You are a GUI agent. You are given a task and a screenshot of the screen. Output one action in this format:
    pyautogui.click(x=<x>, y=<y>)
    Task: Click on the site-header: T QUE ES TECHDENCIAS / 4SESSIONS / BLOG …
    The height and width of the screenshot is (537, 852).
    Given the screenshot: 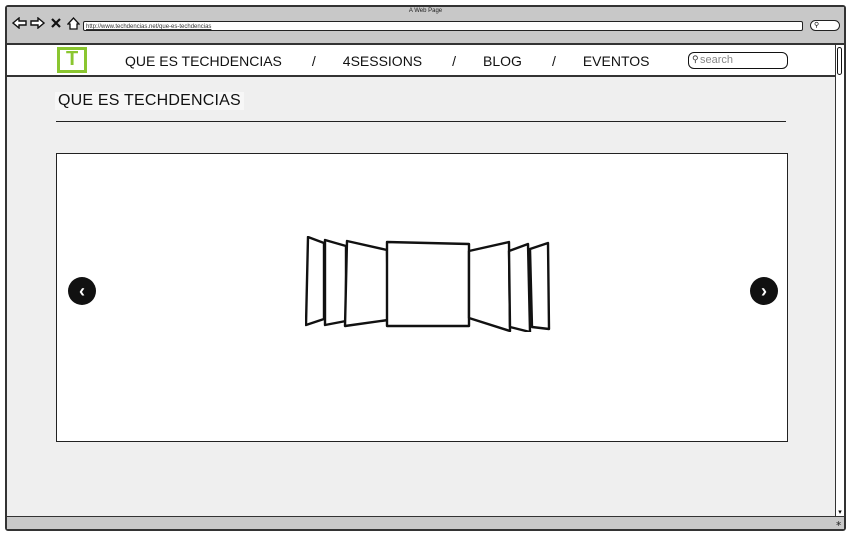 What is the action you would take?
    pyautogui.click(x=421, y=61)
    